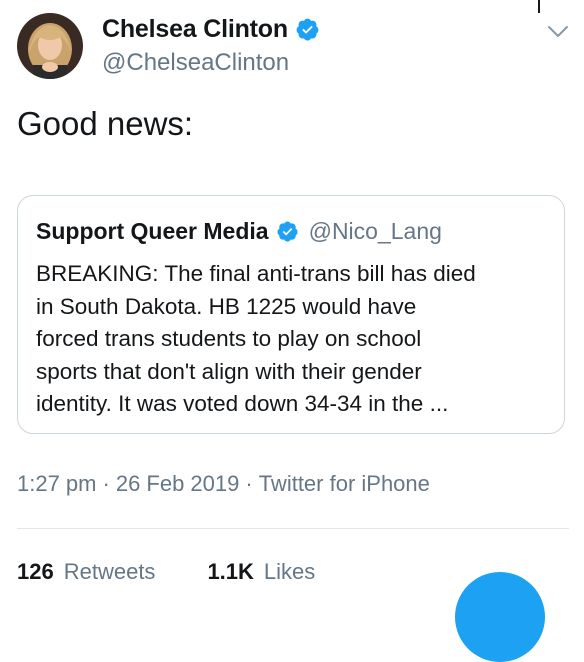 The image size is (584, 662). I want to click on tweet-meta: 1:27 pm · 26 Feb 2019 · Twitter for iPhone, so click(223, 484).